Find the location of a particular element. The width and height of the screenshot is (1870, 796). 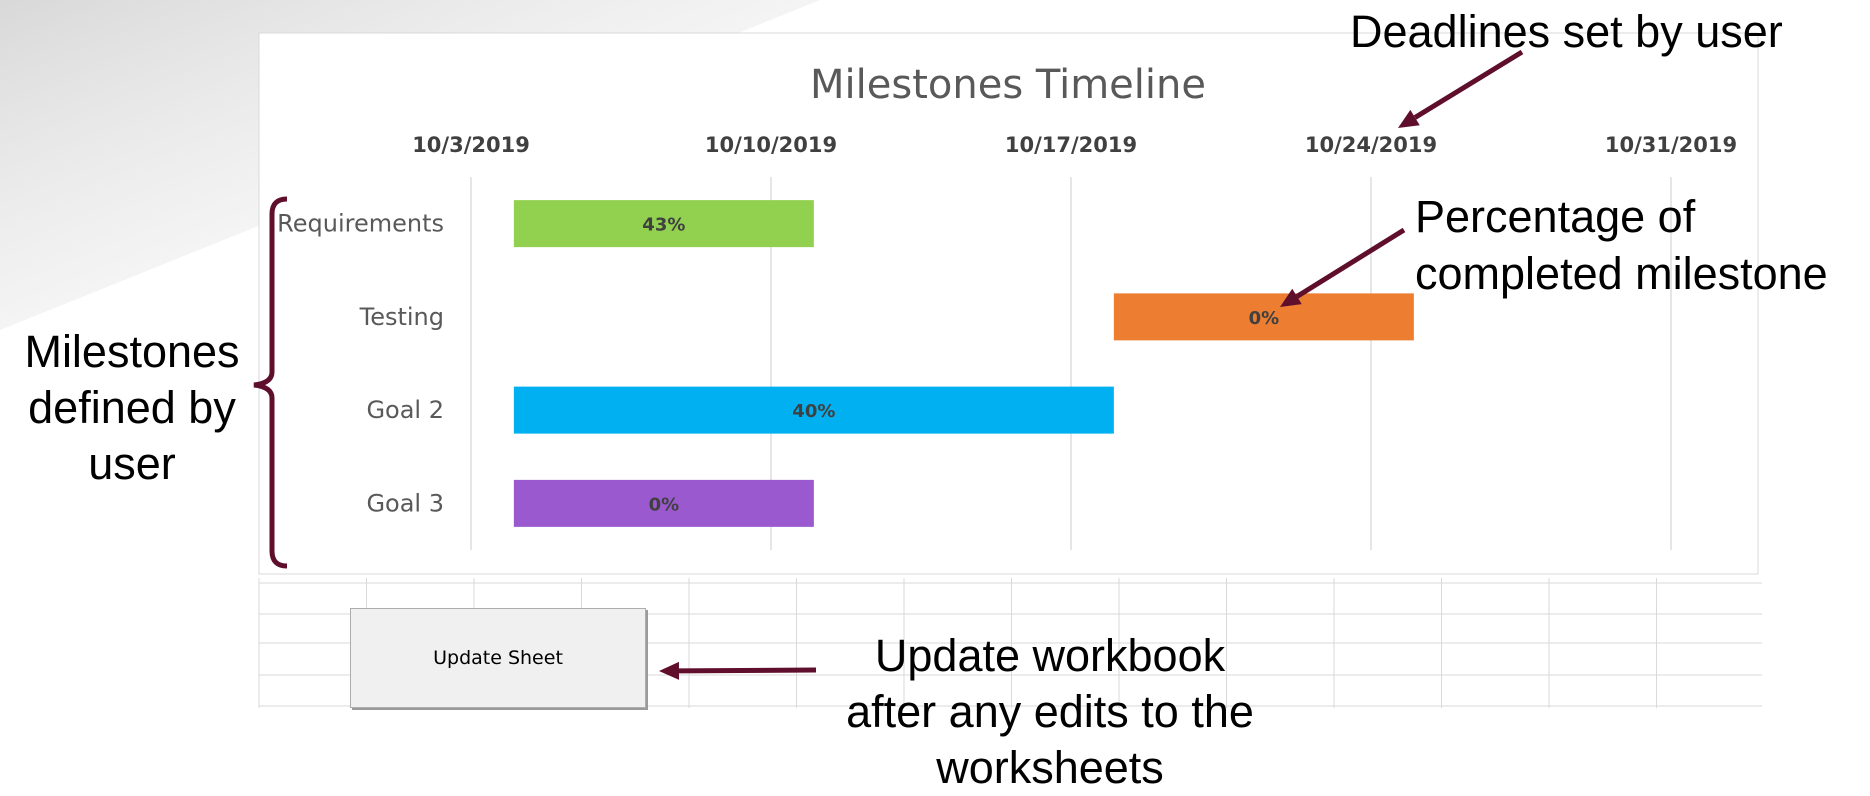

category-label: Testing is located at coordinates (401, 317).